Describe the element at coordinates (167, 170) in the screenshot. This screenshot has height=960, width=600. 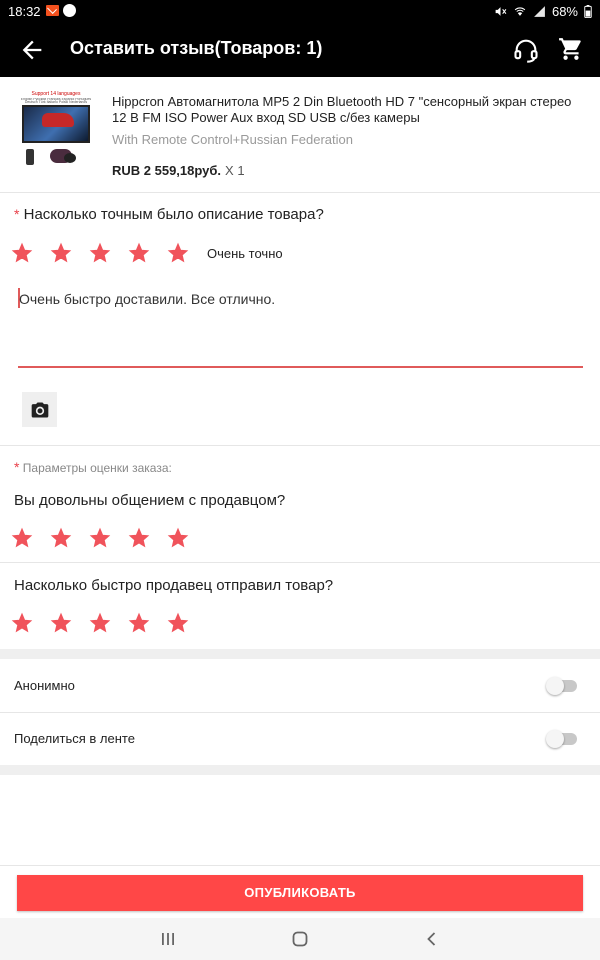
I see `product-price: RUB 2 559,18руб.` at that location.